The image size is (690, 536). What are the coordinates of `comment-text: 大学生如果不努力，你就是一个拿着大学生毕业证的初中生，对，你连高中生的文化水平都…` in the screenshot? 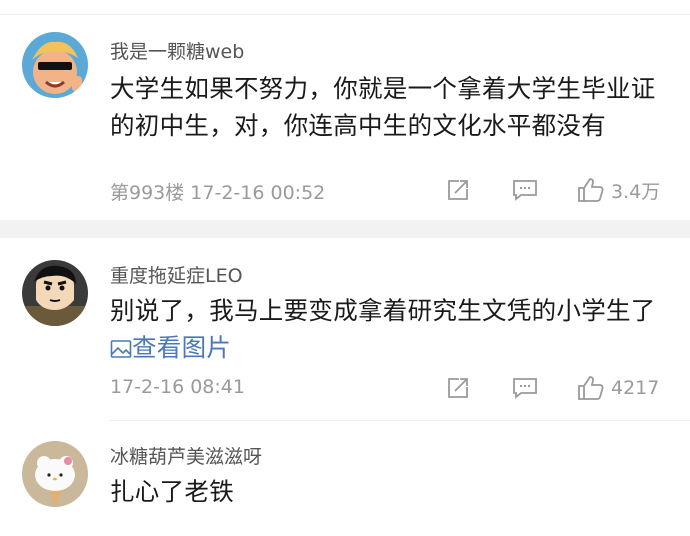 It's located at (383, 107).